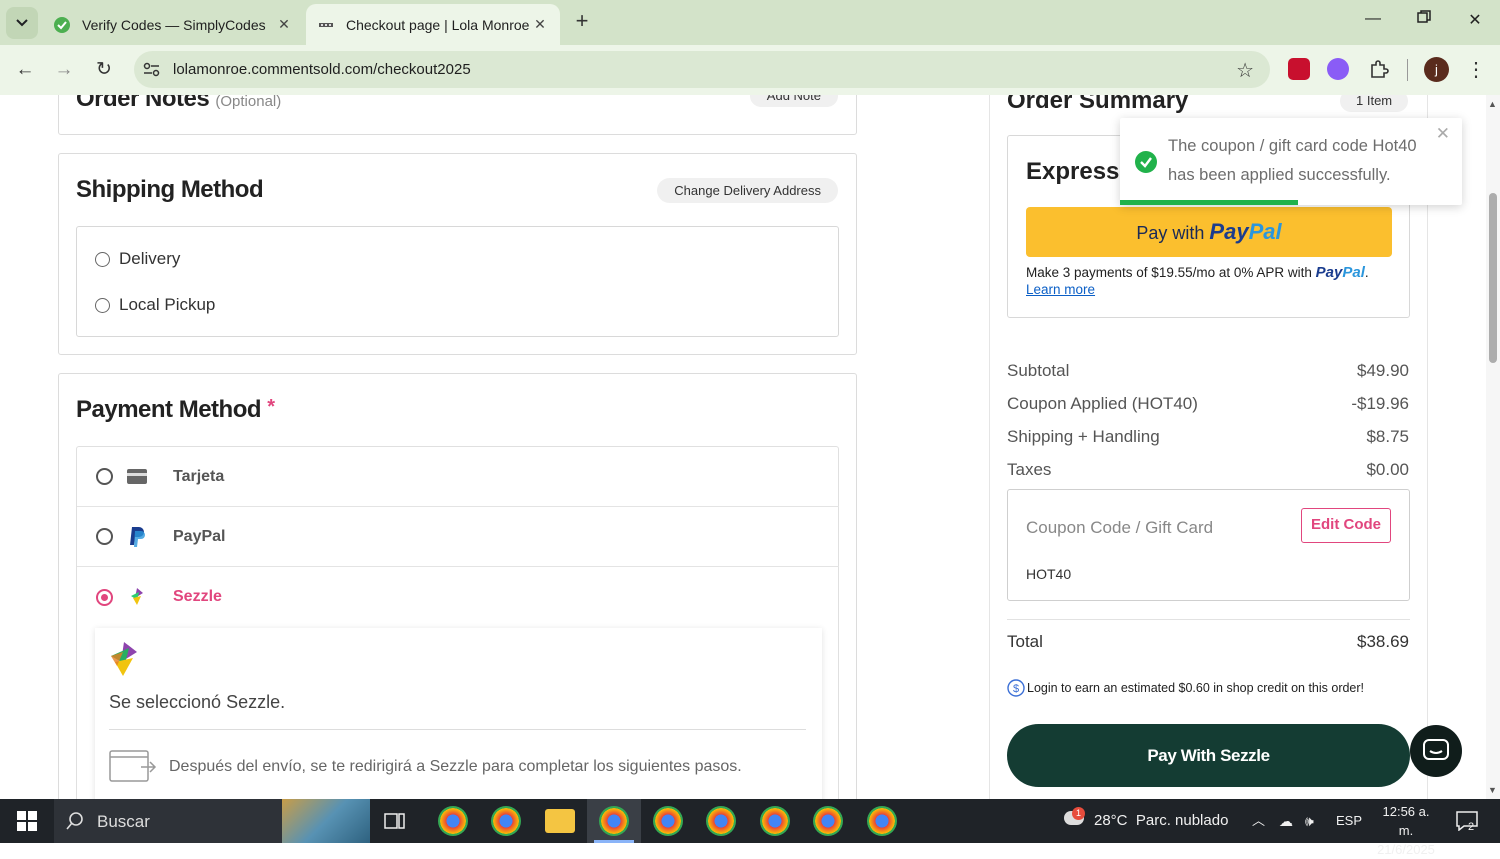  I want to click on chat-launcher-button, so click(1436, 751).